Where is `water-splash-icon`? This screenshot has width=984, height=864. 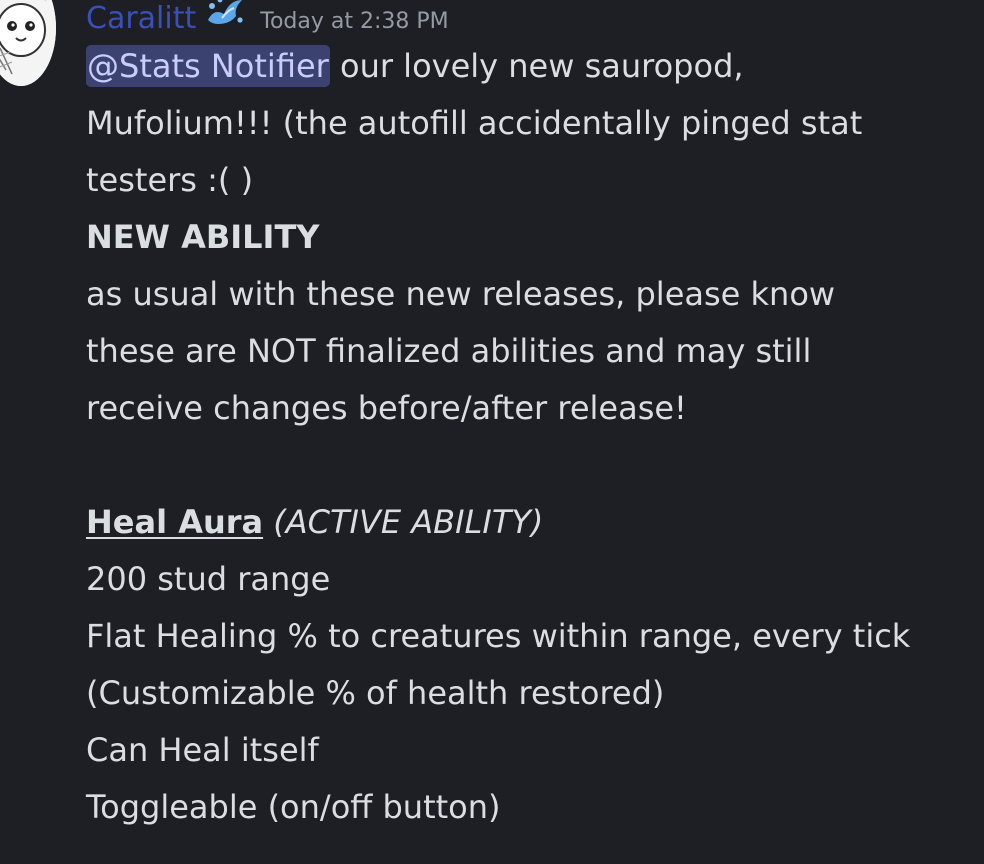 water-splash-icon is located at coordinates (225, 14).